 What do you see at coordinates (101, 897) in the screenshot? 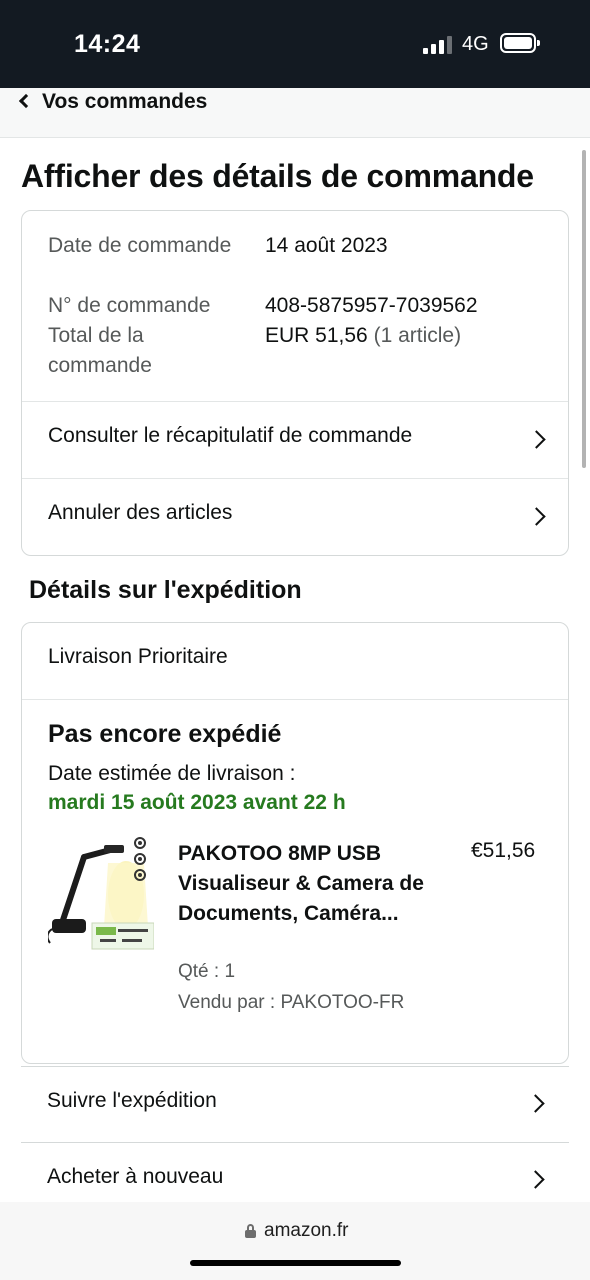
I see `product-image` at bounding box center [101, 897].